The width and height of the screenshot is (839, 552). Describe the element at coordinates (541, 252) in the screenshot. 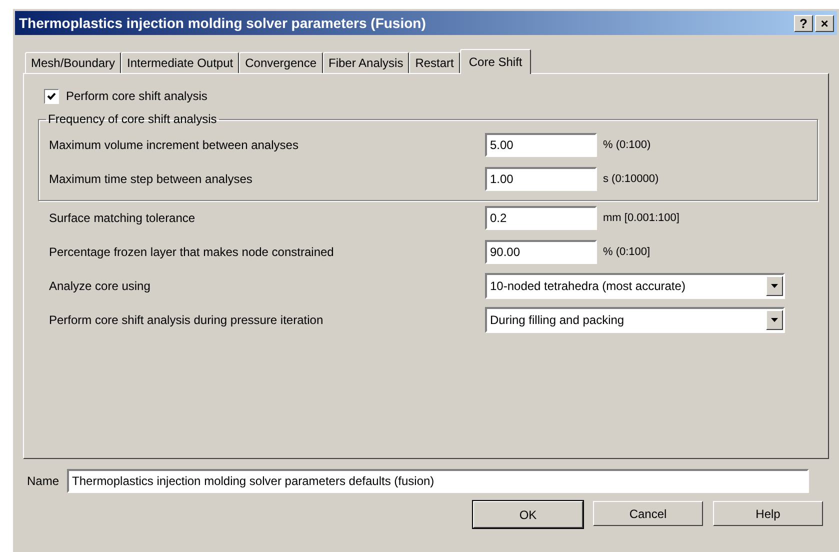

I see `input-field: 90.00` at that location.